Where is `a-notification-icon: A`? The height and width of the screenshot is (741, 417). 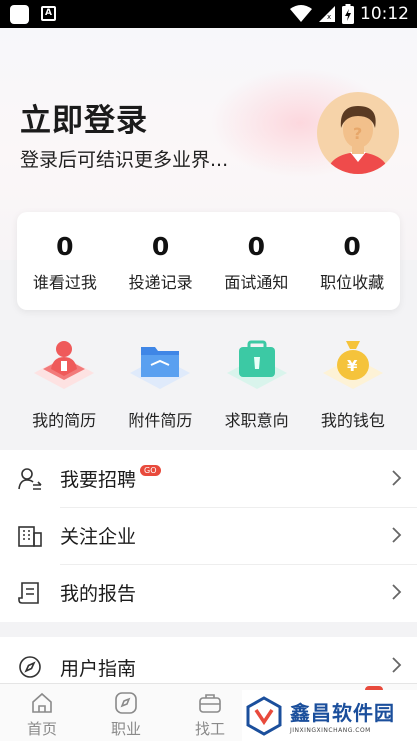 a-notification-icon: A is located at coordinates (48, 13).